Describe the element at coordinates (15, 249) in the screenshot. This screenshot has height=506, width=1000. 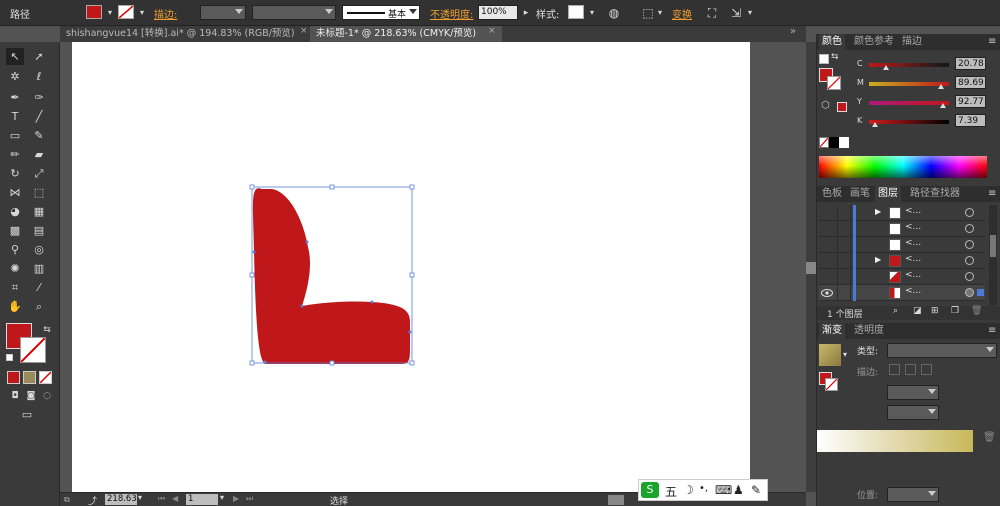
I see `eyedropper-tool-icon: ⚲` at that location.